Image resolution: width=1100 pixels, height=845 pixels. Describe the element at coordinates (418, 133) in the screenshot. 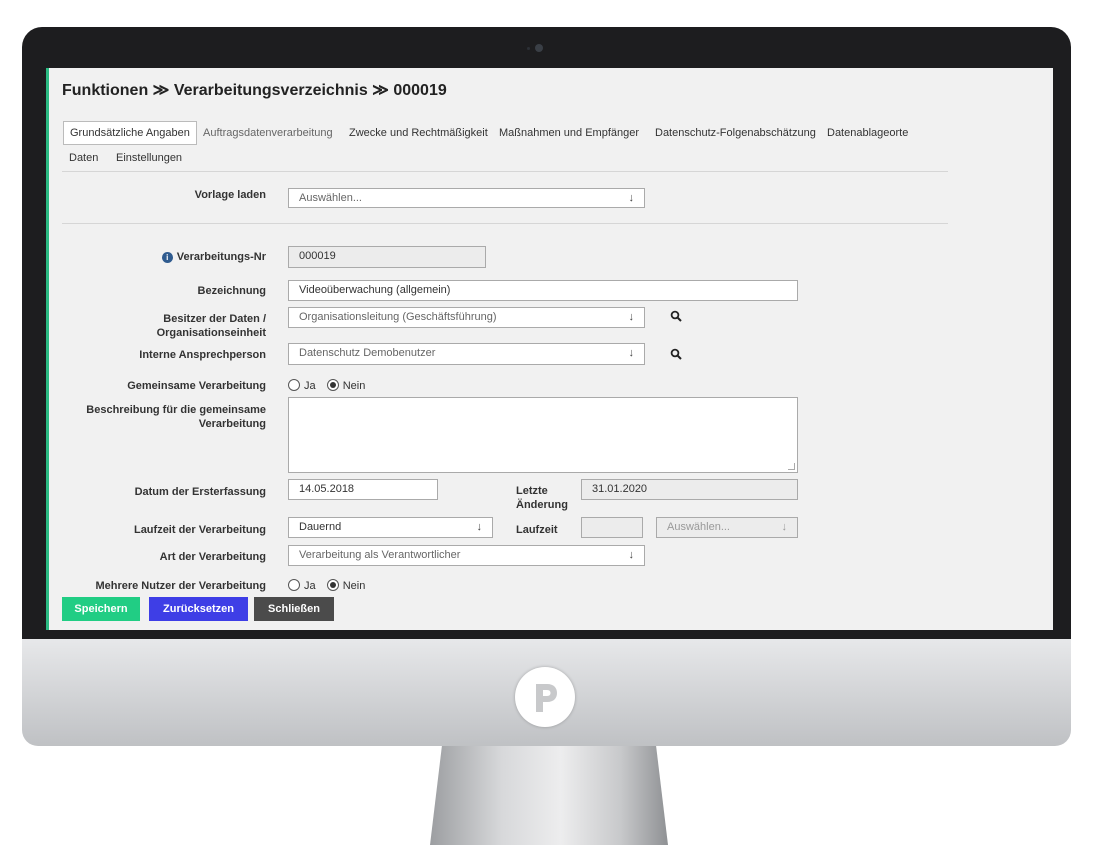

I see `tab-zwecke: Zwecke und Rechtmäßigkeit` at that location.